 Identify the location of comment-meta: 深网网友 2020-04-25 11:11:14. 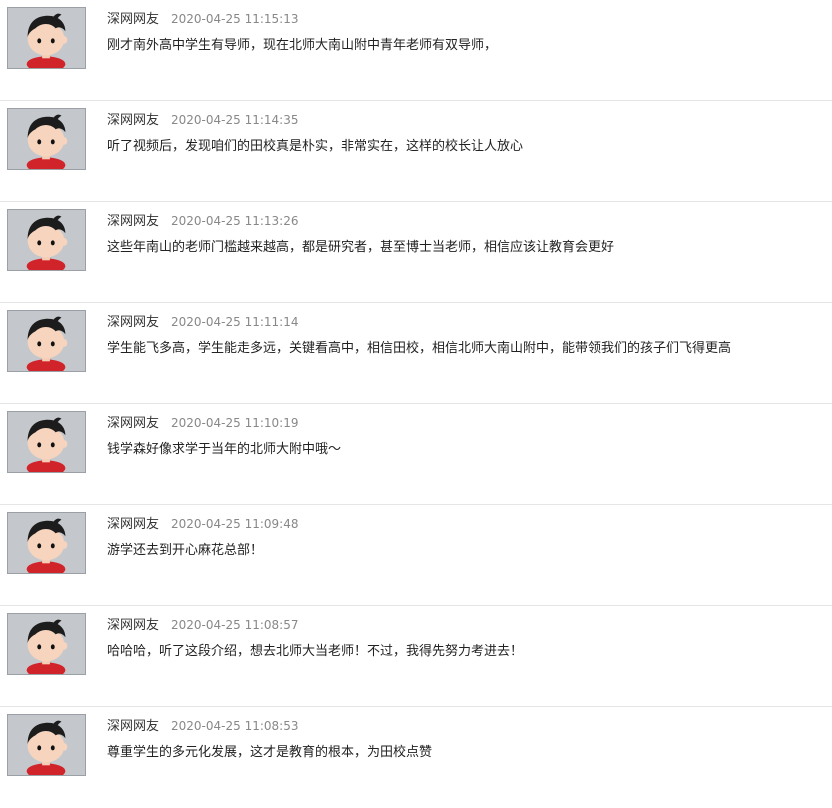
(202, 321).